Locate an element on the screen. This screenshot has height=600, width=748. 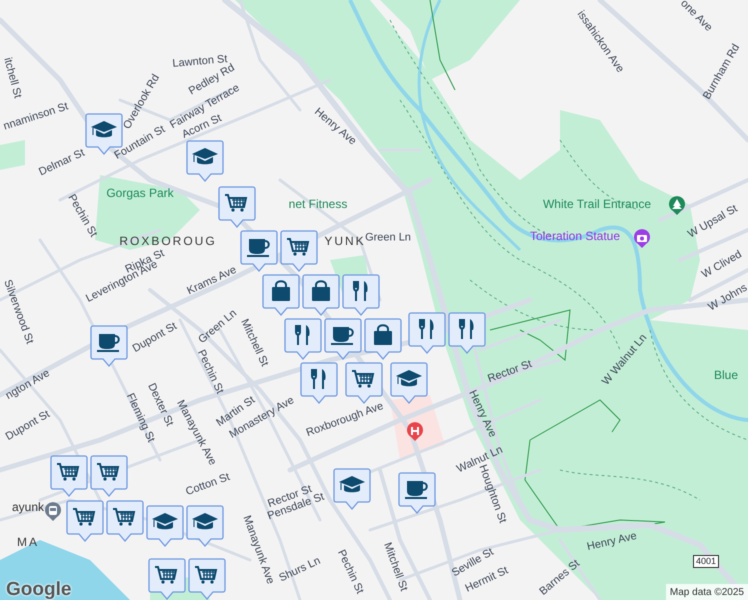
district-label: ROXBOROUG is located at coordinates (168, 241).